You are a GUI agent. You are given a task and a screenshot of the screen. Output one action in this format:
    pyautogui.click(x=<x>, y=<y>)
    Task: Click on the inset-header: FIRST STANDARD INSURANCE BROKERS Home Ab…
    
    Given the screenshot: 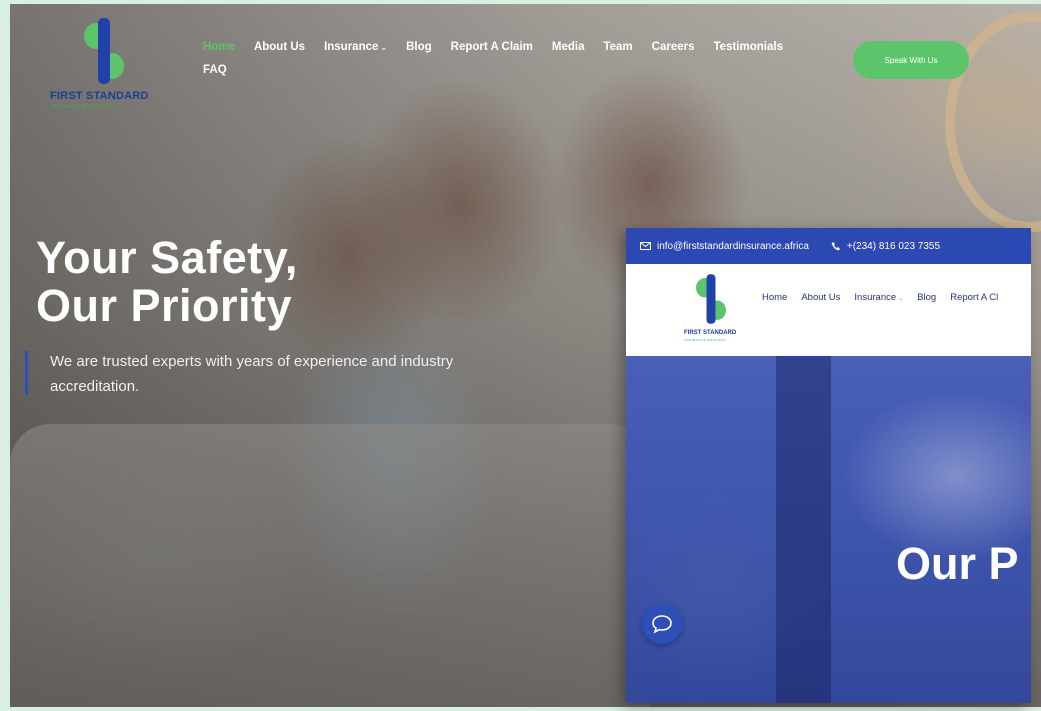 What is the action you would take?
    pyautogui.click(x=828, y=310)
    